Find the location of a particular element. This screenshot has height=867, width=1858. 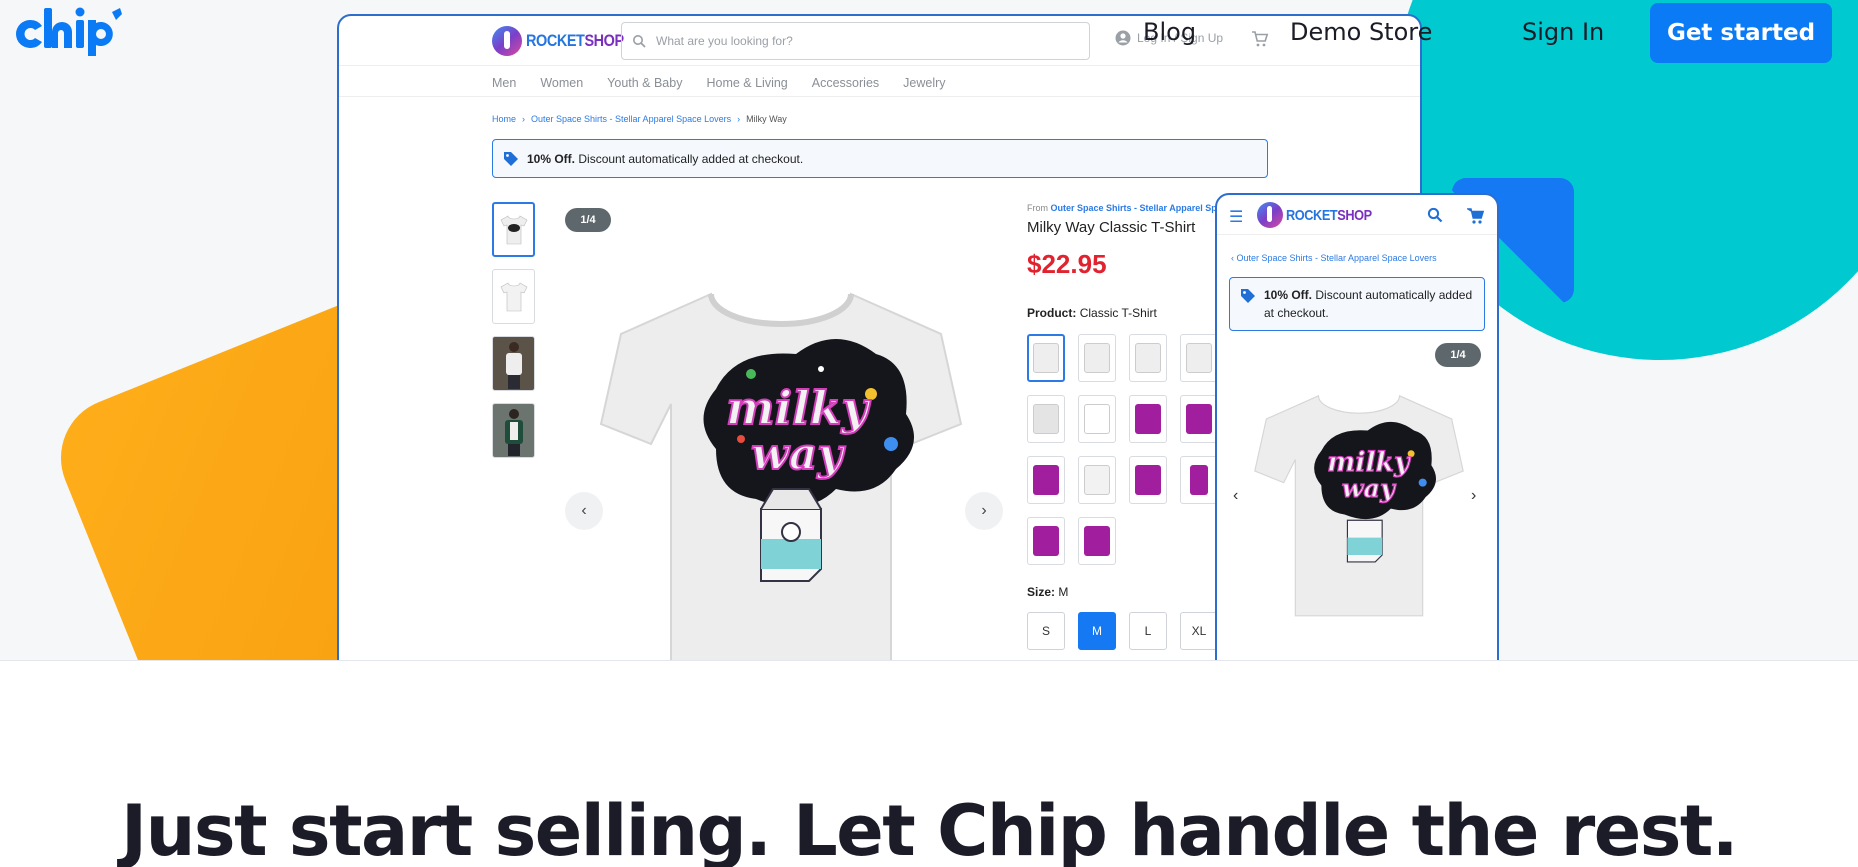

mobile-header: ☰ ROCKETSHOP is located at coordinates (1357, 215).